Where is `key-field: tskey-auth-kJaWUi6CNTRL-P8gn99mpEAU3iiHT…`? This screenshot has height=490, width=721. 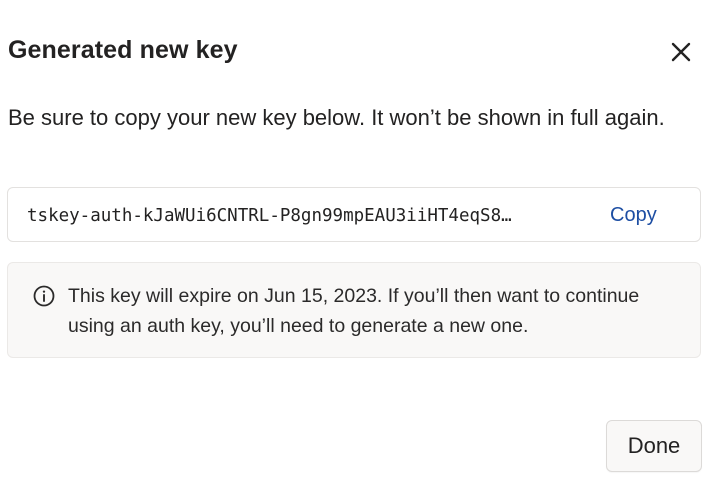 key-field: tskey-auth-kJaWUi6CNTRL-P8gn99mpEAU3iiHT… is located at coordinates (354, 214).